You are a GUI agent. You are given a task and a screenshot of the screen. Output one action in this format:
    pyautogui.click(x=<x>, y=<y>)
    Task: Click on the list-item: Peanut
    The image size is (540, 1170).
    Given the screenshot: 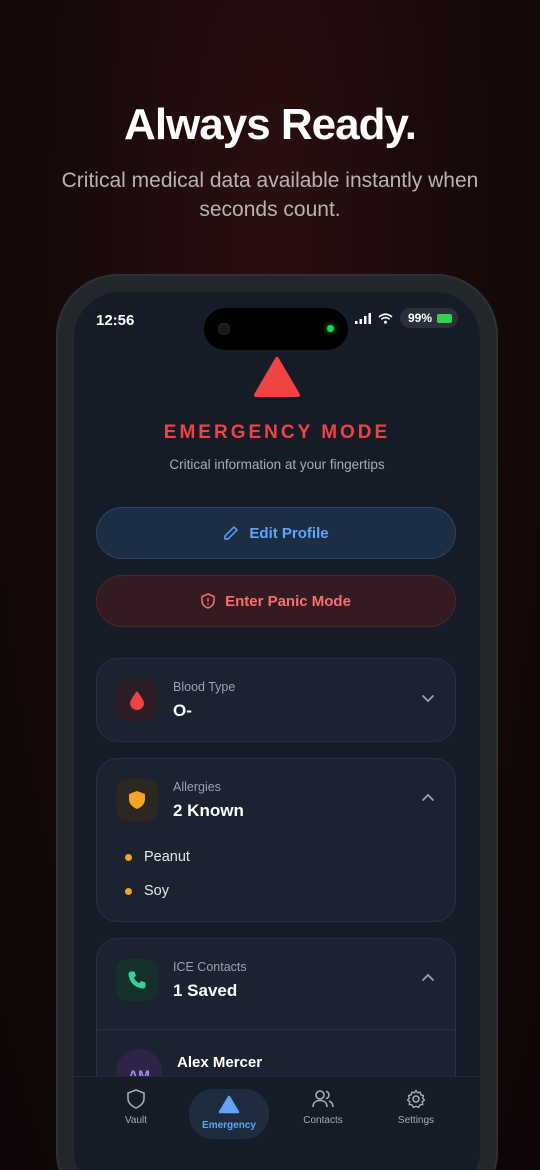 What is the action you would take?
    pyautogui.click(x=157, y=857)
    